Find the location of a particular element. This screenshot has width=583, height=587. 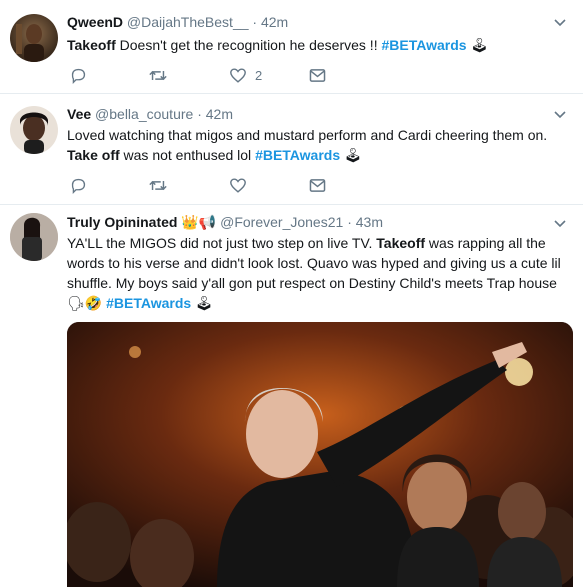

timestamp: 43m is located at coordinates (369, 222).